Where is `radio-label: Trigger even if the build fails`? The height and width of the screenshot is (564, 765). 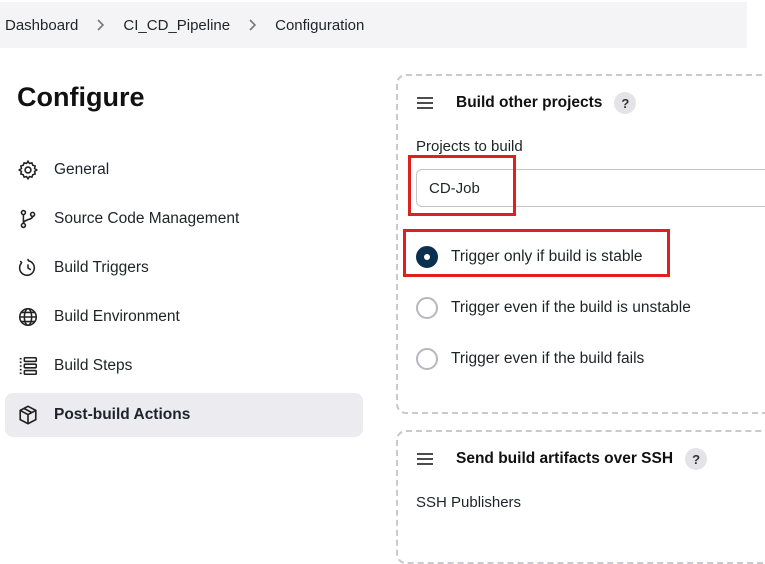
radio-label: Trigger even if the build fails is located at coordinates (548, 358).